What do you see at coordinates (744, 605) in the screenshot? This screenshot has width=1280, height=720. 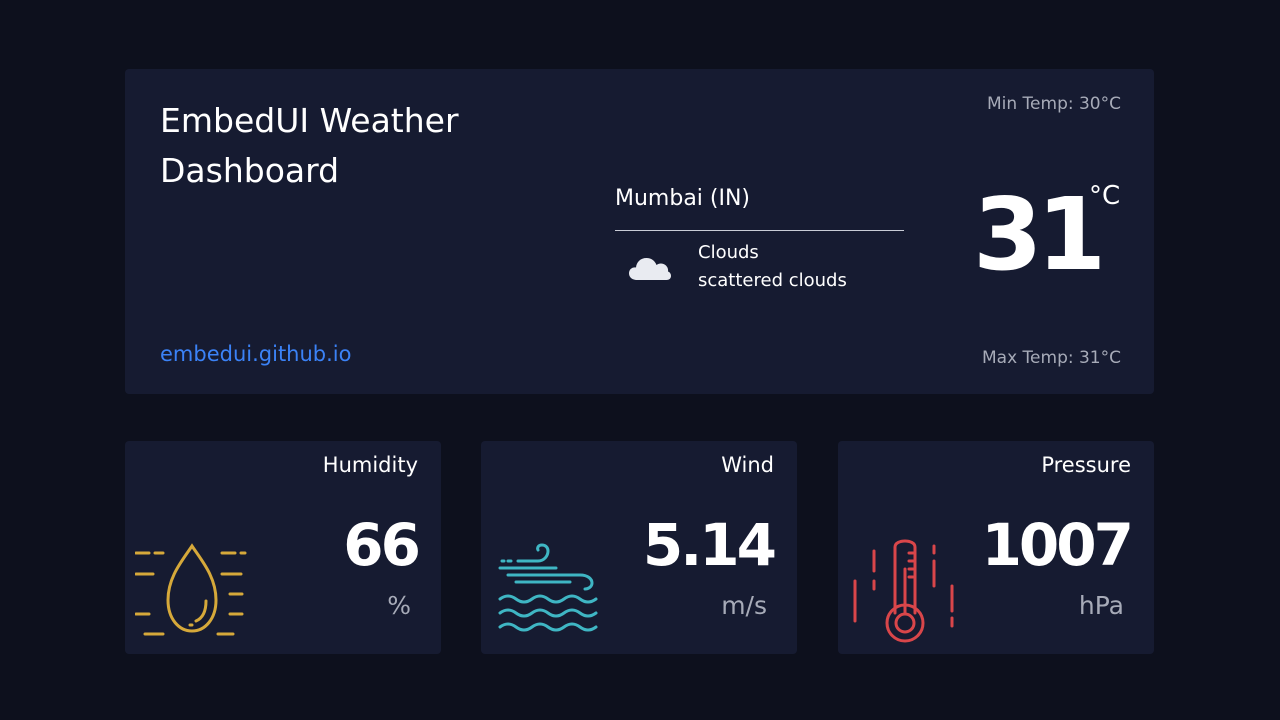 I see `wind-unit: m/s` at bounding box center [744, 605].